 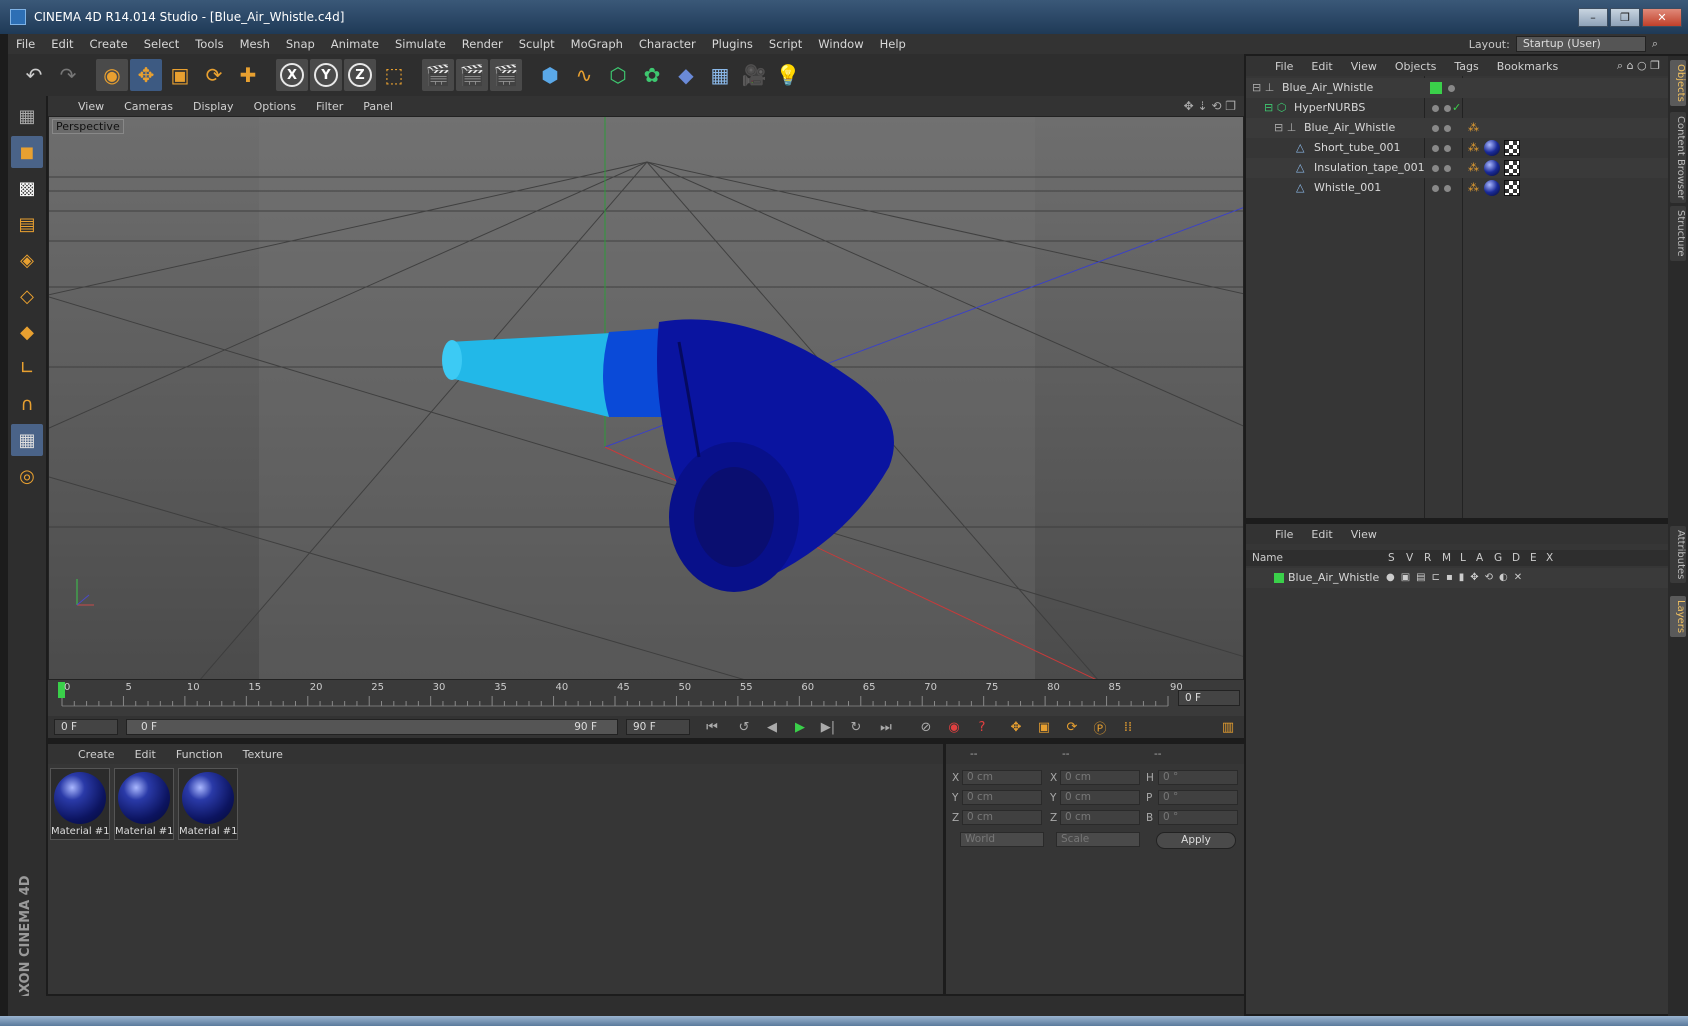 What do you see at coordinates (1002, 797) in the screenshot?
I see `position-y-field: 0 cm` at bounding box center [1002, 797].